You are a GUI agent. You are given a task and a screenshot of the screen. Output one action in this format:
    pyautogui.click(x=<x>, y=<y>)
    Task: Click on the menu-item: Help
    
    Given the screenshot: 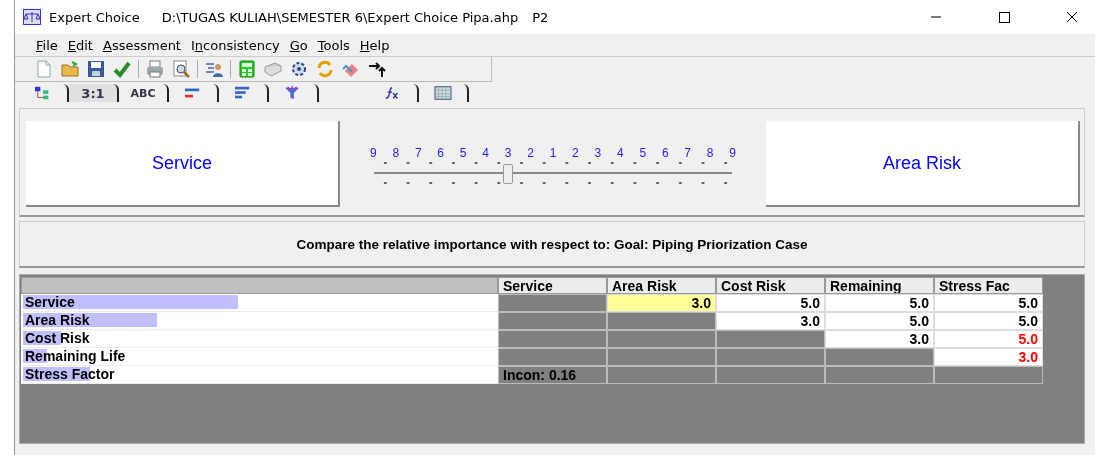 What is the action you would take?
    pyautogui.click(x=374, y=45)
    